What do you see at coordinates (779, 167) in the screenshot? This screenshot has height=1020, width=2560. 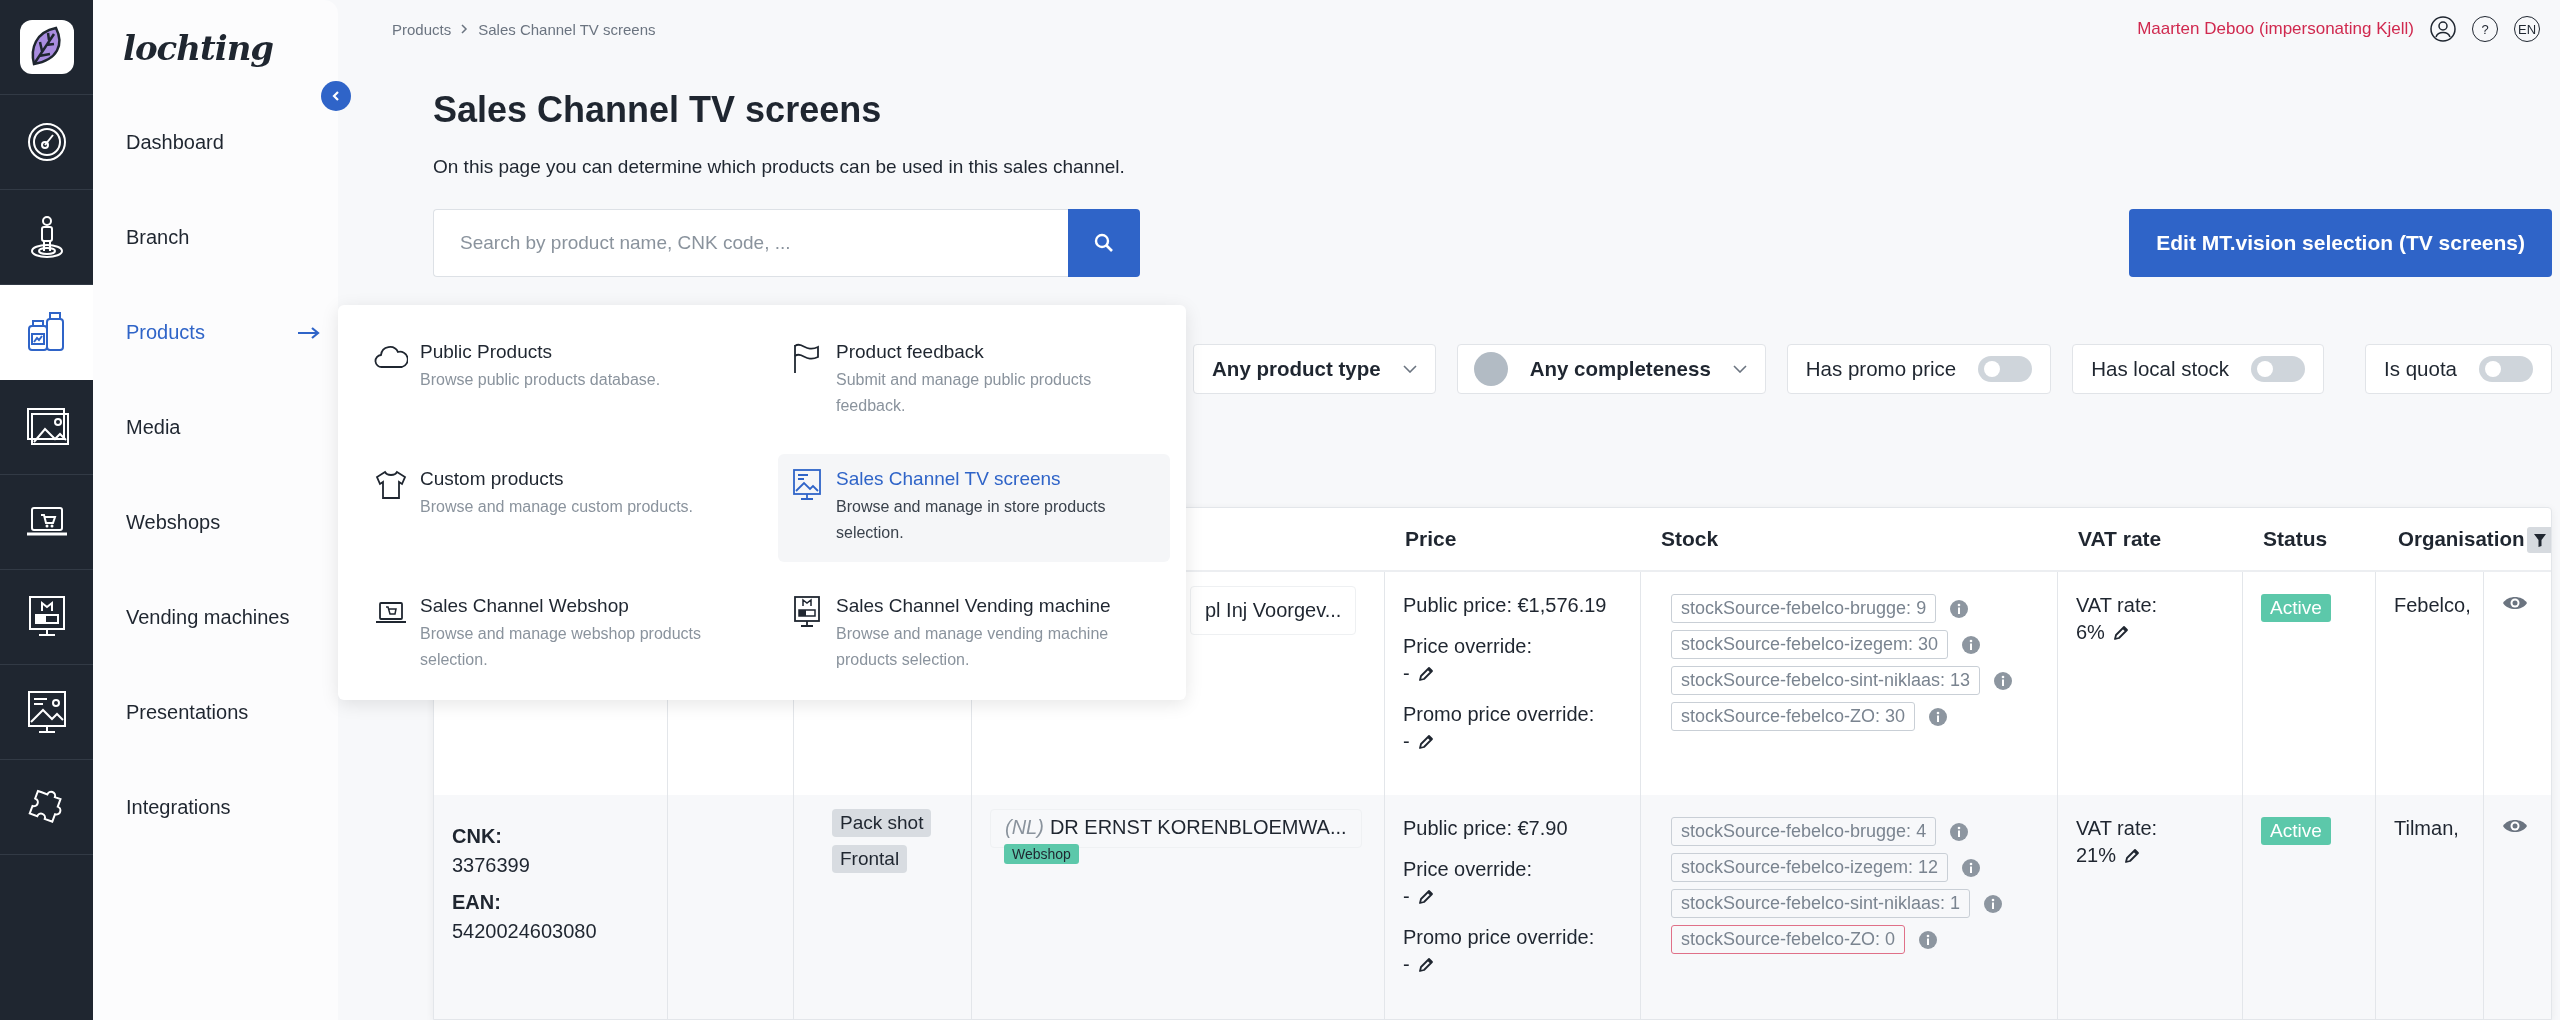 I see `page-description: On this page you can determine which products can be used in this sales channel.` at bounding box center [779, 167].